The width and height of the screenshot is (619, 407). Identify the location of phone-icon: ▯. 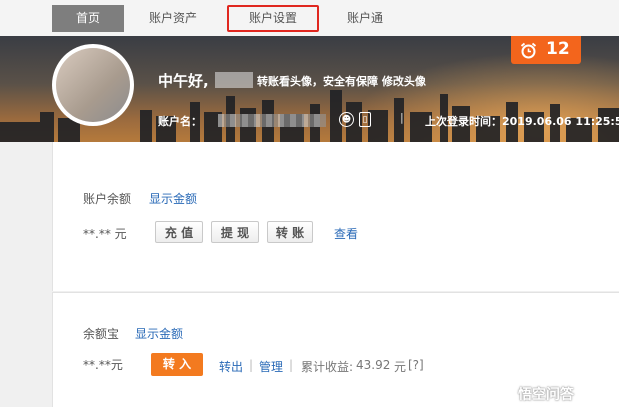
(365, 119).